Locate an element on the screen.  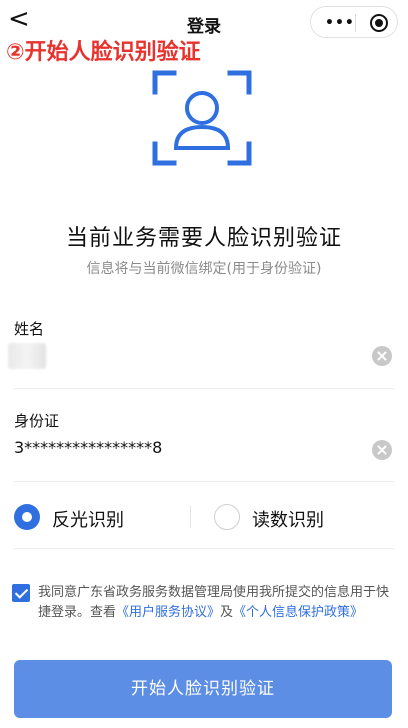
clear-id-icon is located at coordinates (382, 450).